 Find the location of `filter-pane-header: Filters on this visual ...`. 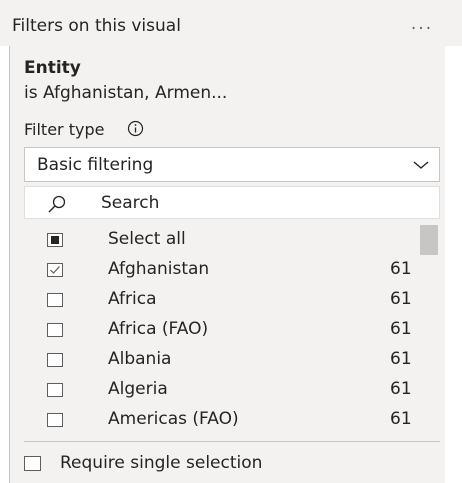

filter-pane-header: Filters on this visual ... is located at coordinates (231, 23).